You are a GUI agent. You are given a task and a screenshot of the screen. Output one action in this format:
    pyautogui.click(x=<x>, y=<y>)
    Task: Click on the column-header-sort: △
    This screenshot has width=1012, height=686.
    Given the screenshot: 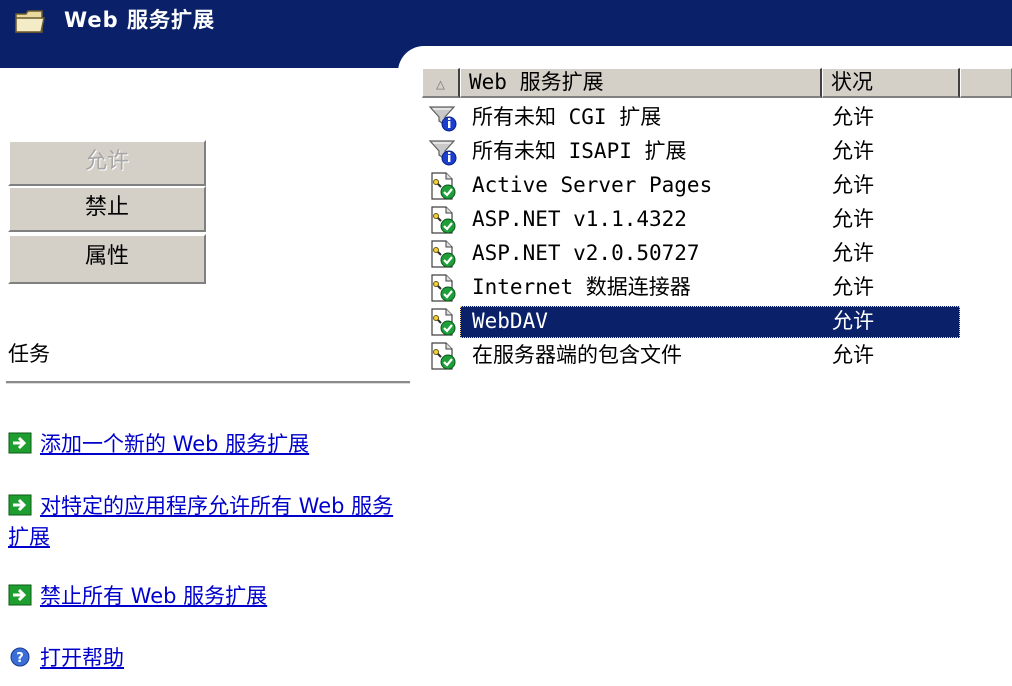 What is the action you would take?
    pyautogui.click(x=441, y=83)
    